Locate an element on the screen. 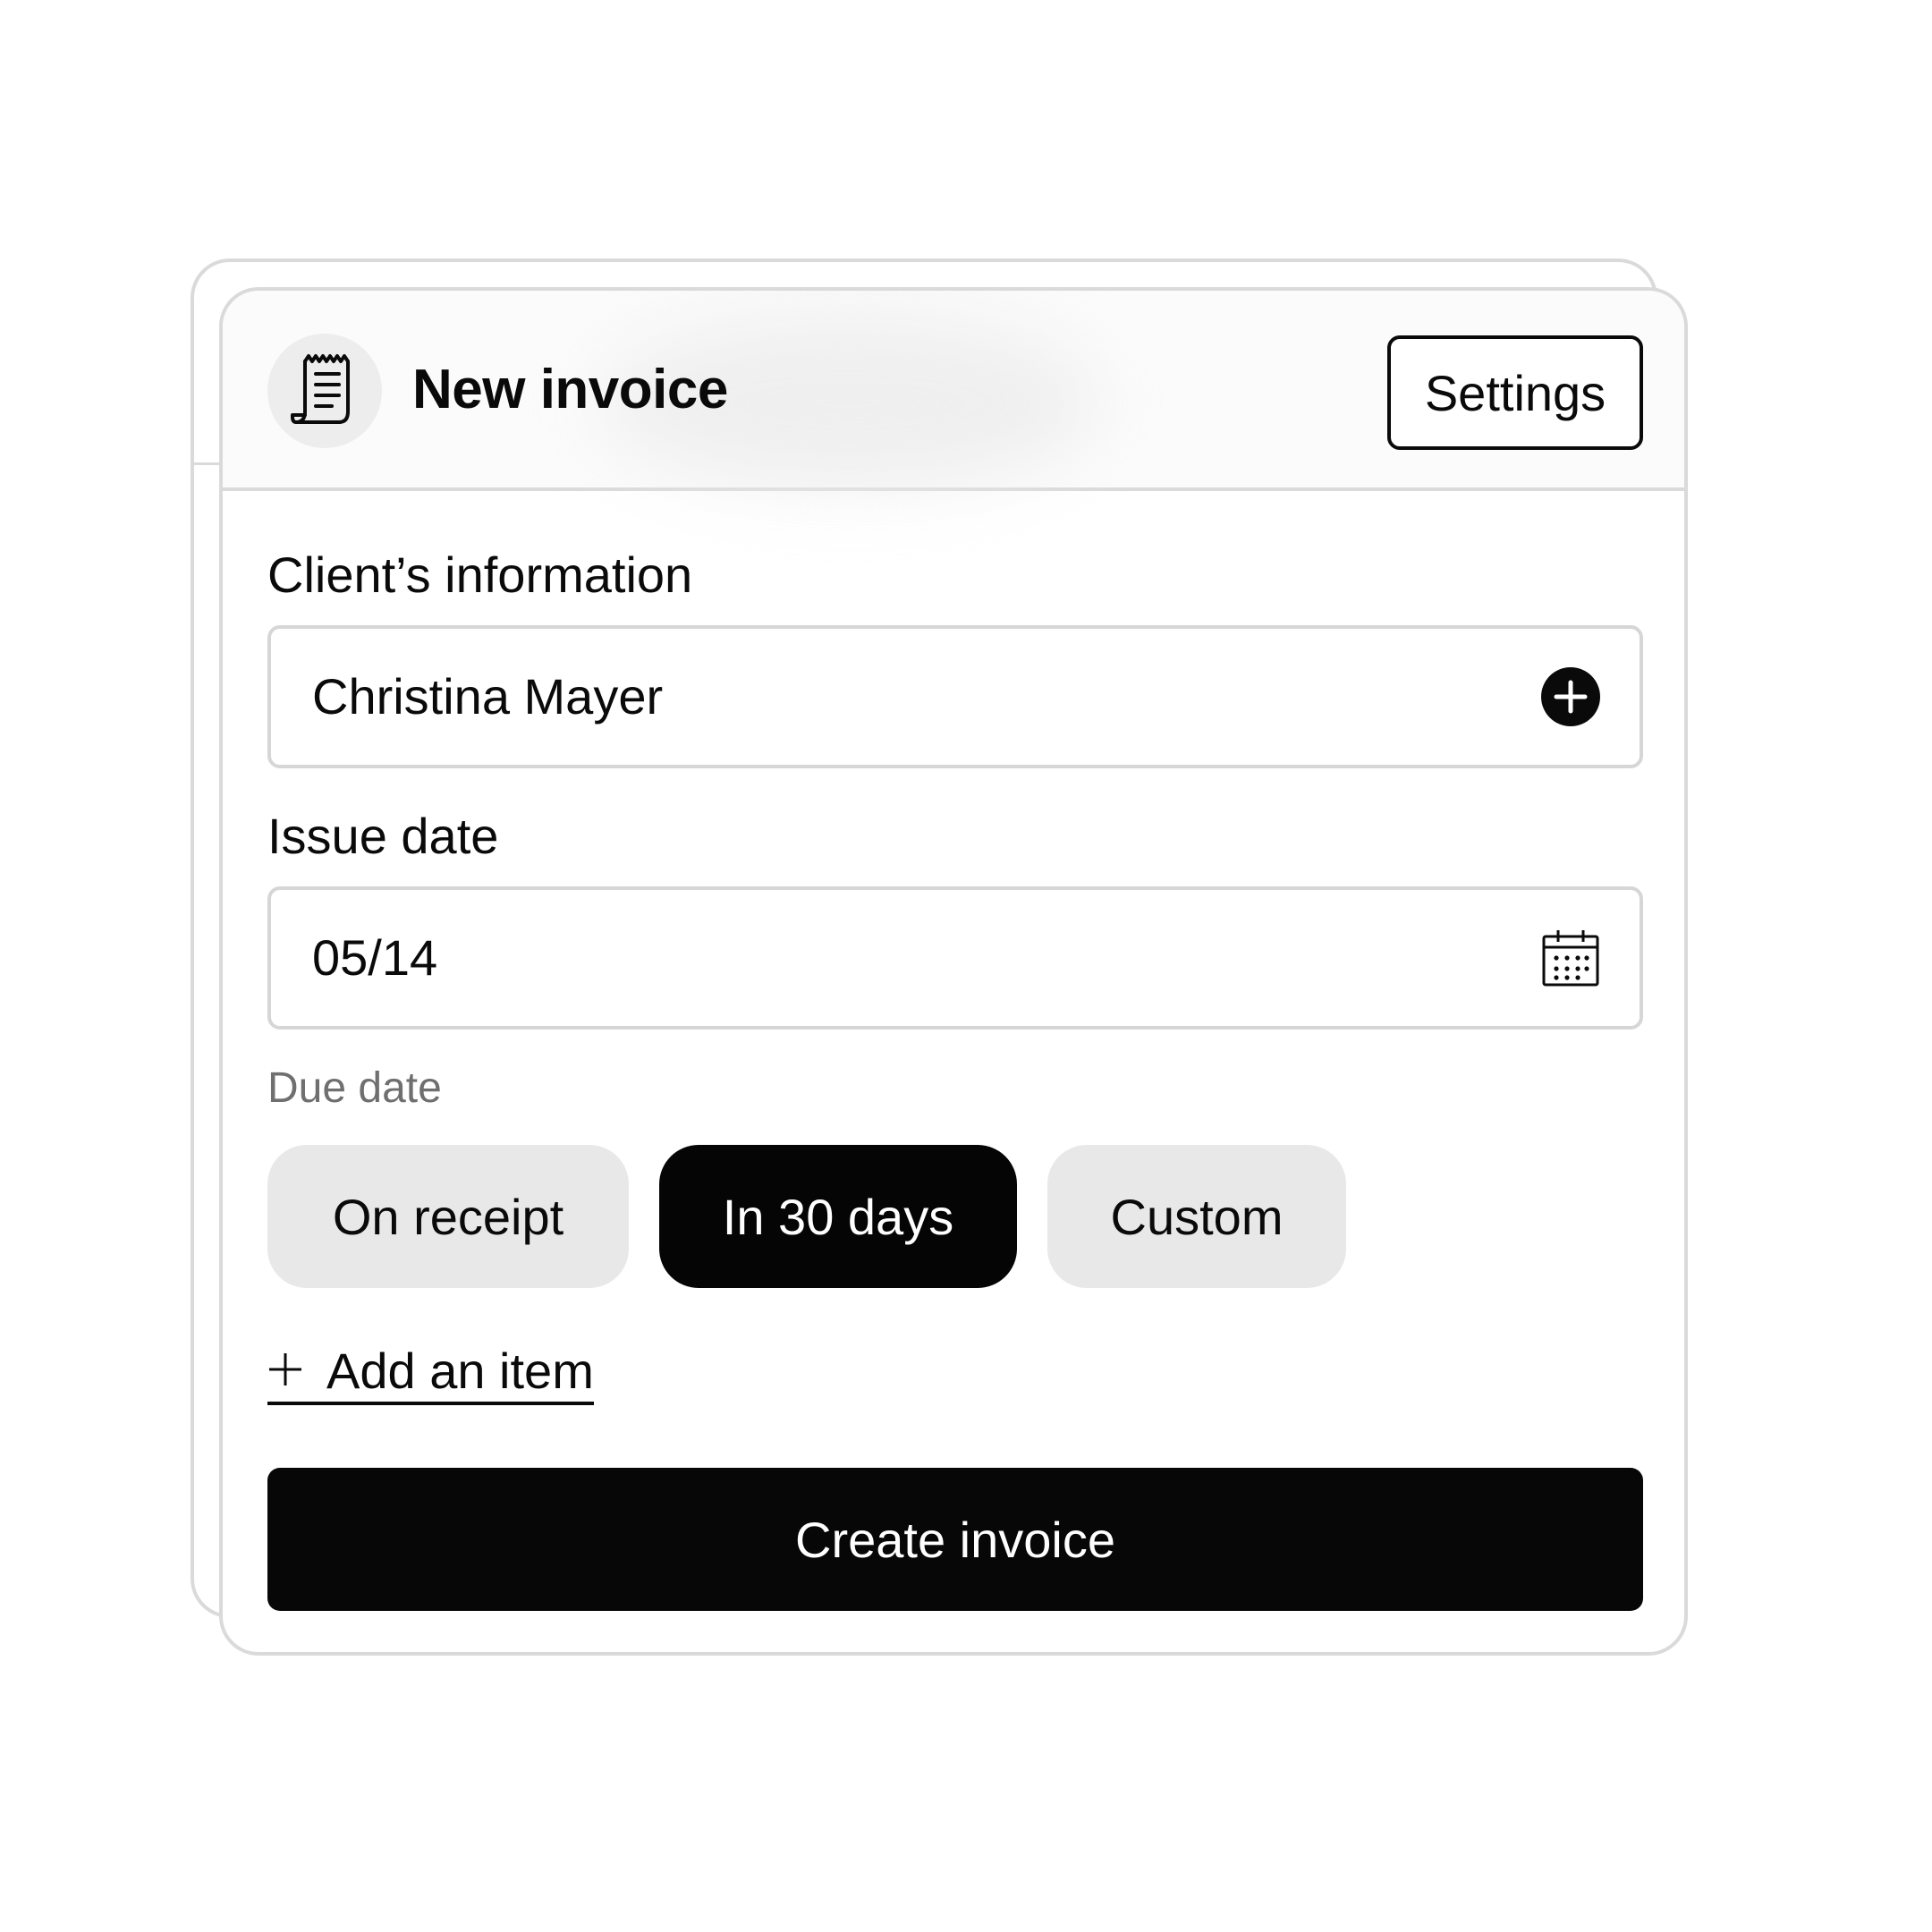 The height and width of the screenshot is (1932, 1932). receipt-icon is located at coordinates (324, 391).